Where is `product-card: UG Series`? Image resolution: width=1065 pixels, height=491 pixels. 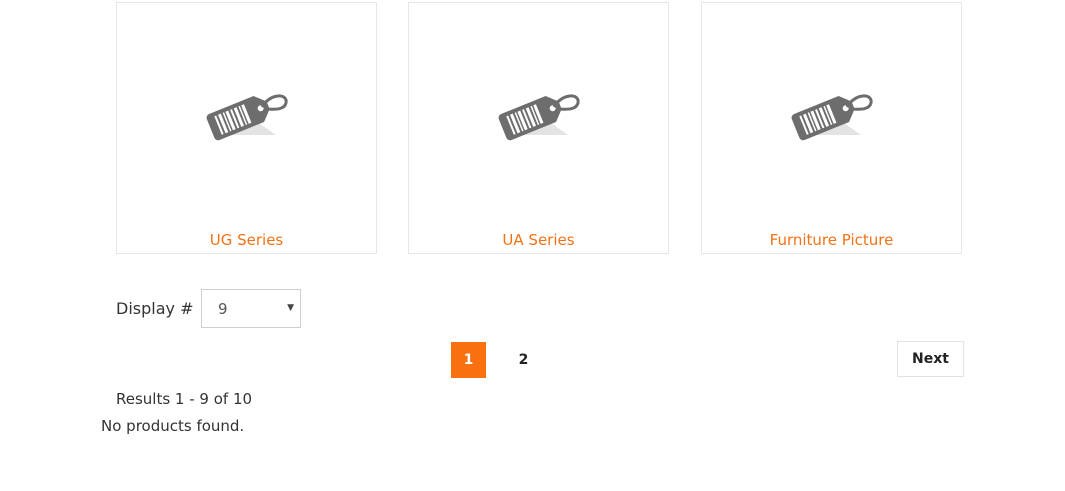 product-card: UG Series is located at coordinates (246, 128).